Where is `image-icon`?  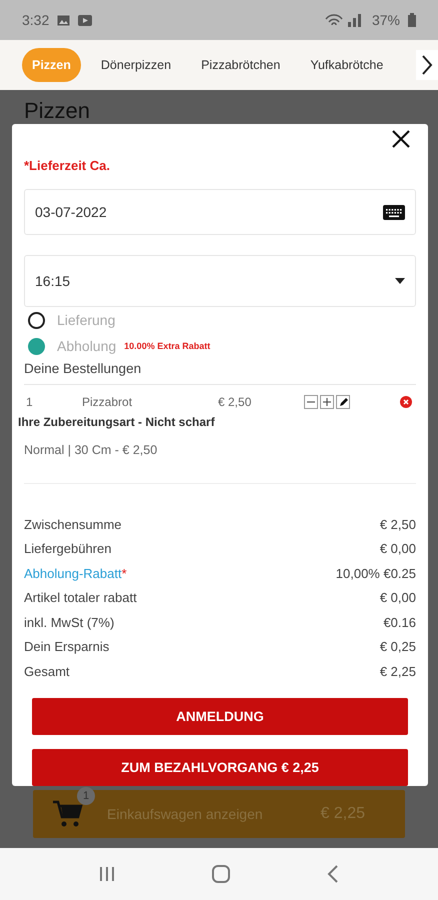 image-icon is located at coordinates (63, 20).